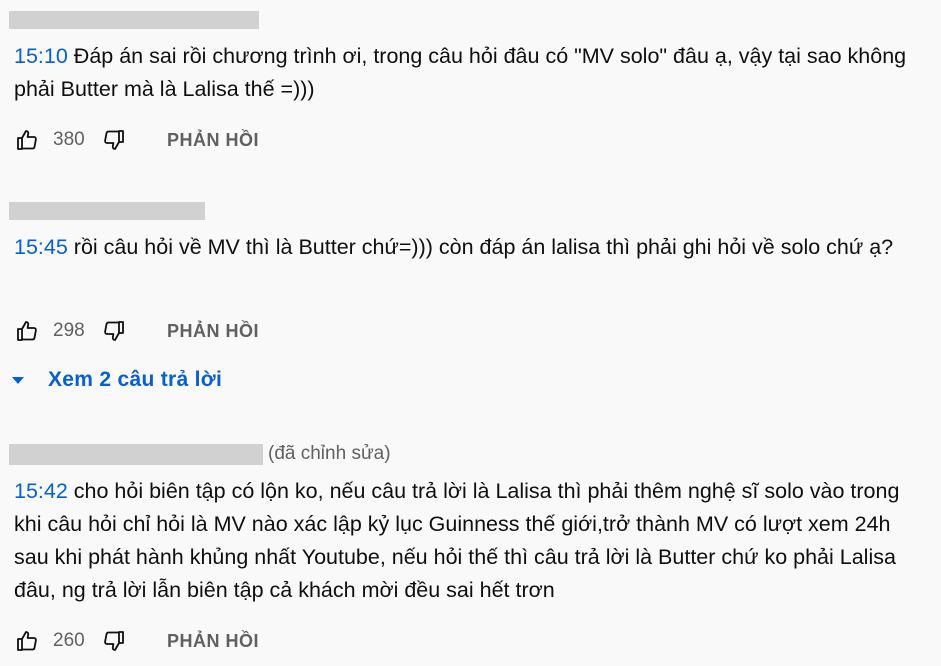 The height and width of the screenshot is (666, 941). Describe the element at coordinates (69, 640) in the screenshot. I see `like-count: 260` at that location.